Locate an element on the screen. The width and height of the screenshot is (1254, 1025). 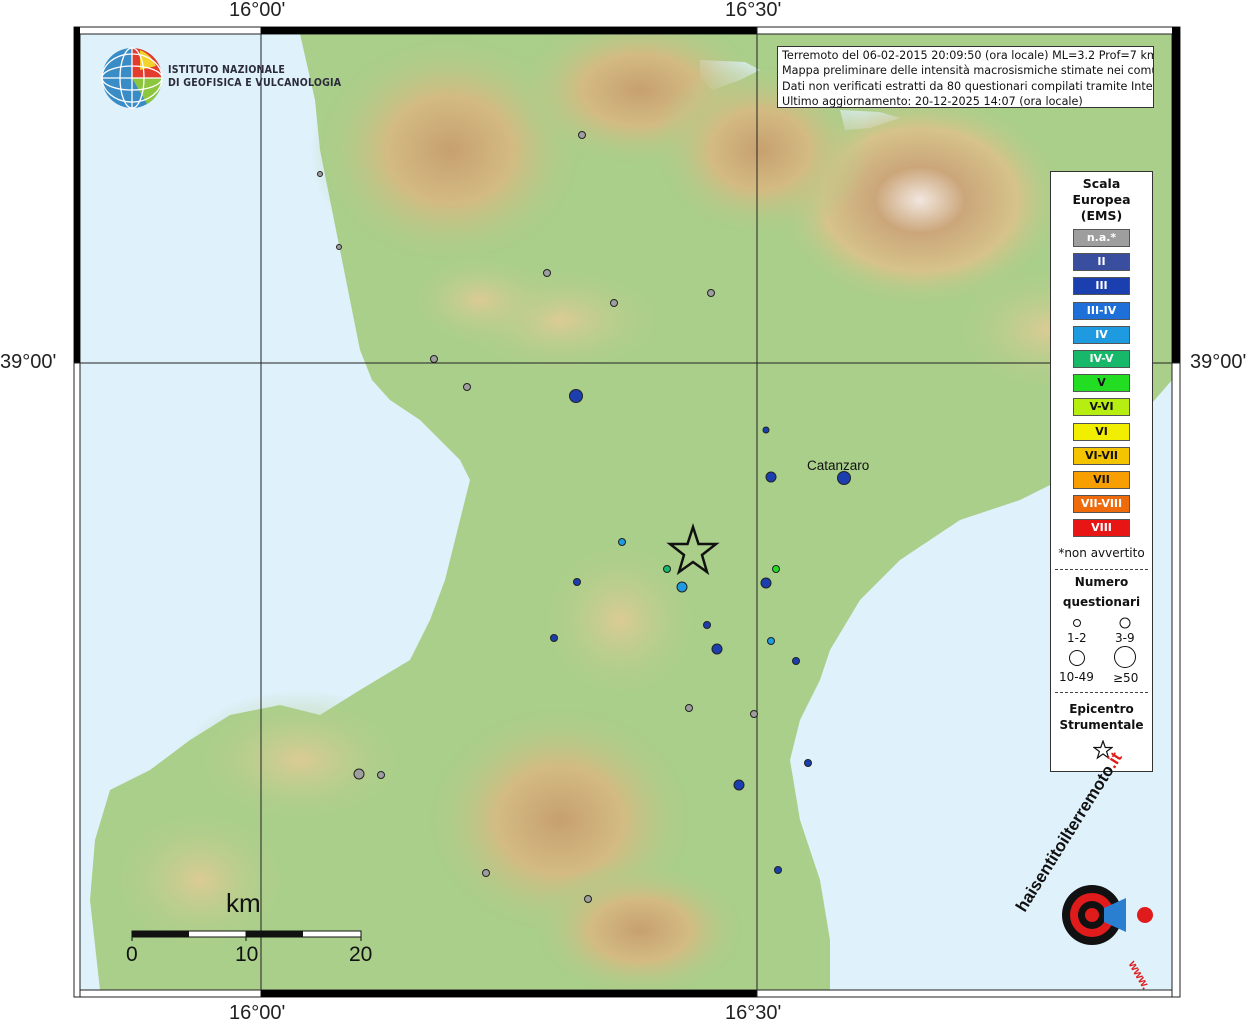
ingv-globe-icon is located at coordinates (132, 78).